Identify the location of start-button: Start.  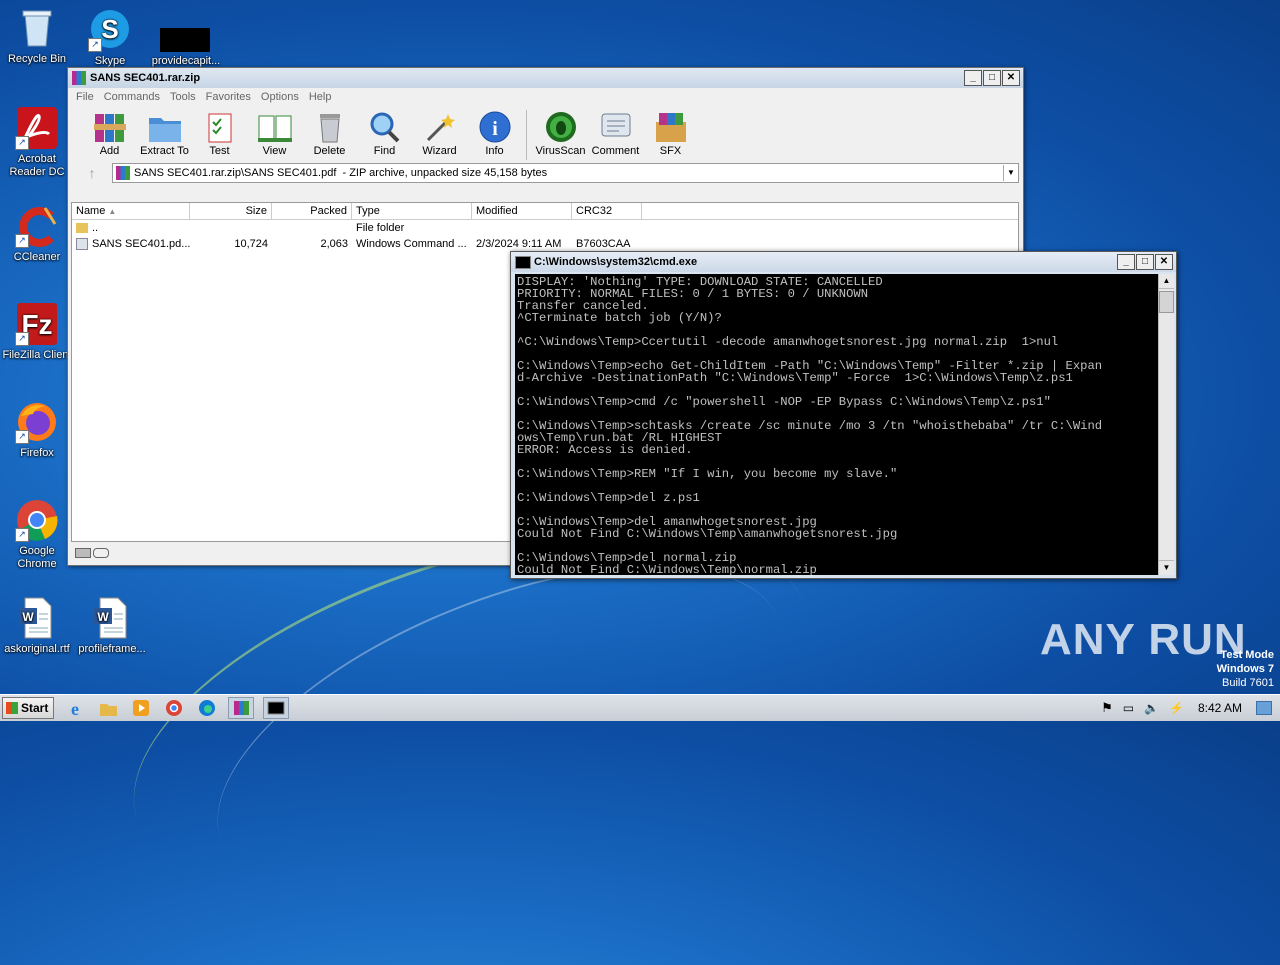
(28, 708).